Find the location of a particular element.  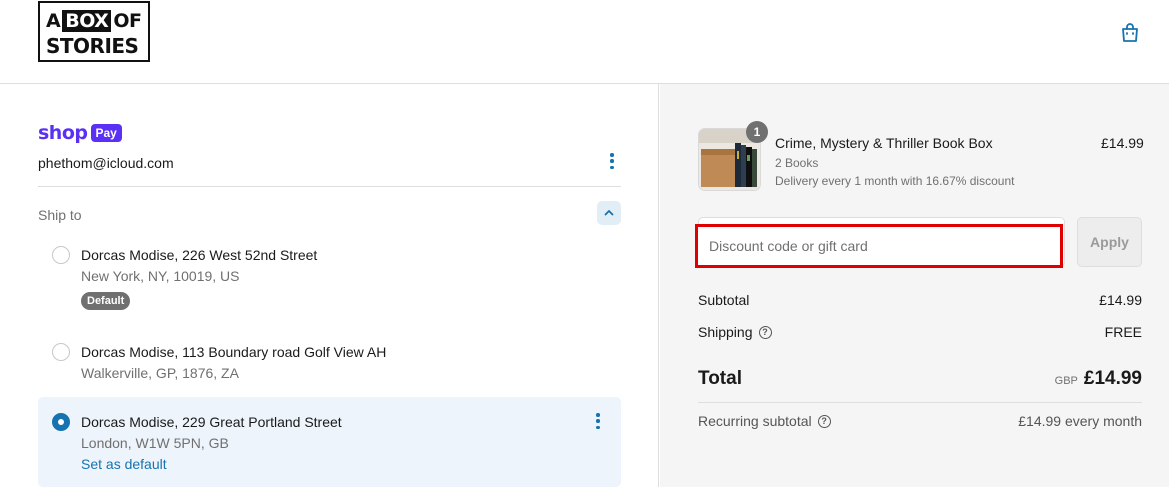

logo-letter-a: A is located at coordinates (53, 21).